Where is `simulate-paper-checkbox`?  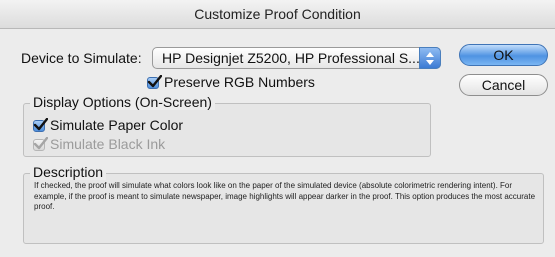 simulate-paper-checkbox is located at coordinates (40, 125).